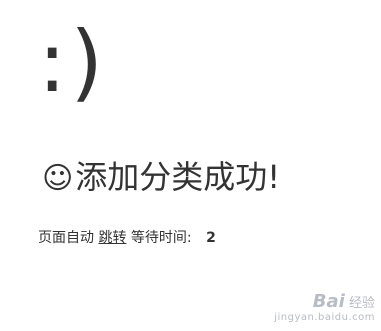 This screenshot has height=331, width=381. Describe the element at coordinates (211, 238) in the screenshot. I see `wait-seconds: 2` at that location.